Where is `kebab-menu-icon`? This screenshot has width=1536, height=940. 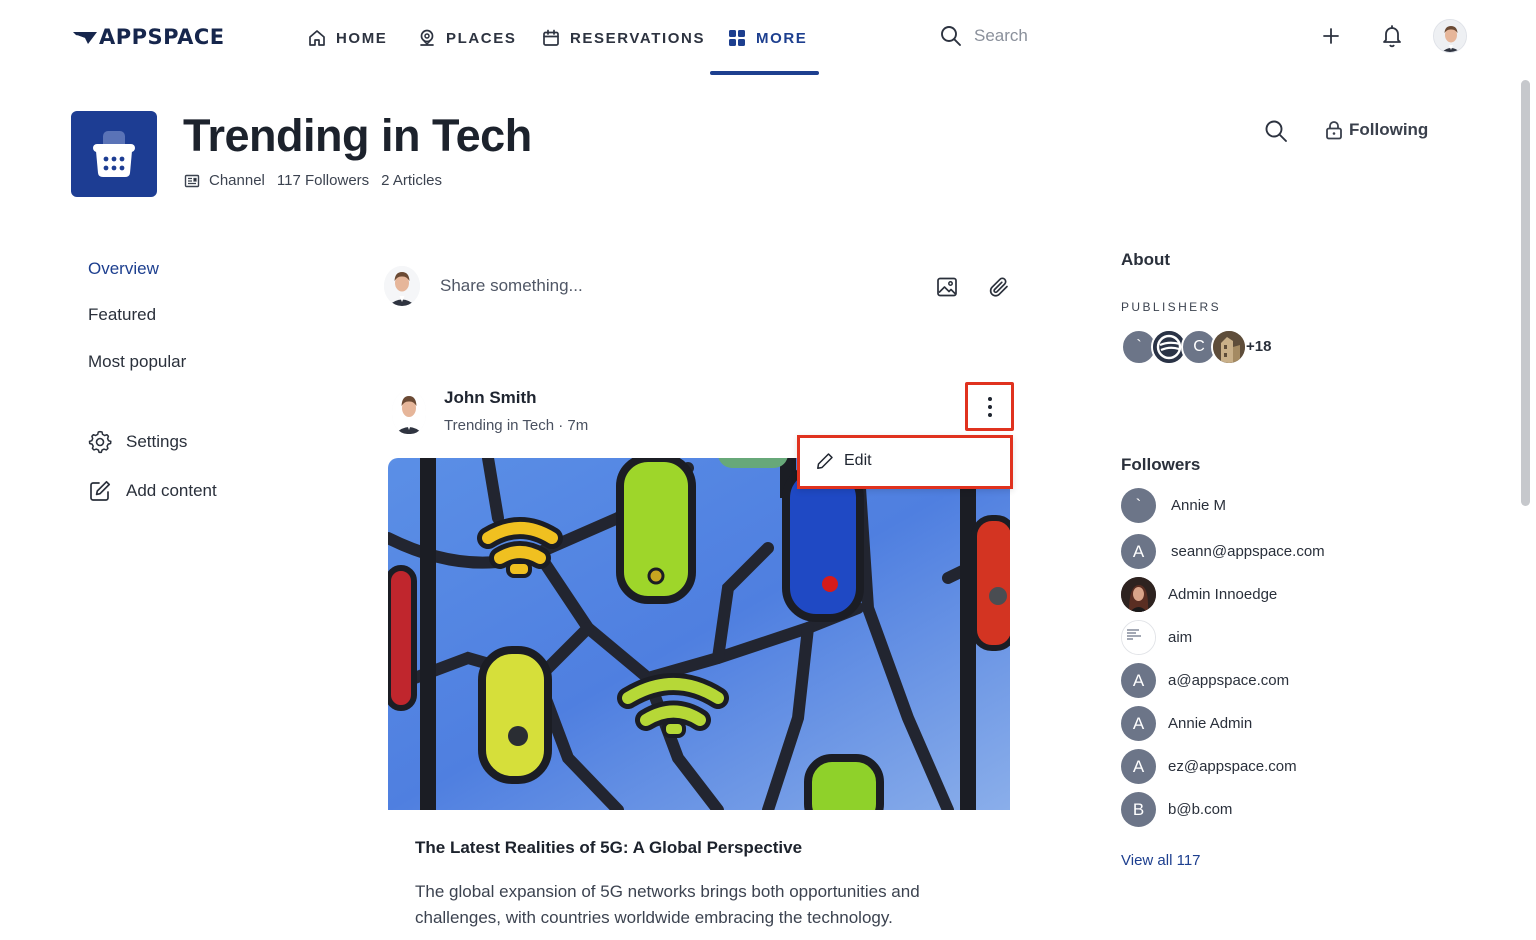 kebab-menu-icon is located at coordinates (989, 406).